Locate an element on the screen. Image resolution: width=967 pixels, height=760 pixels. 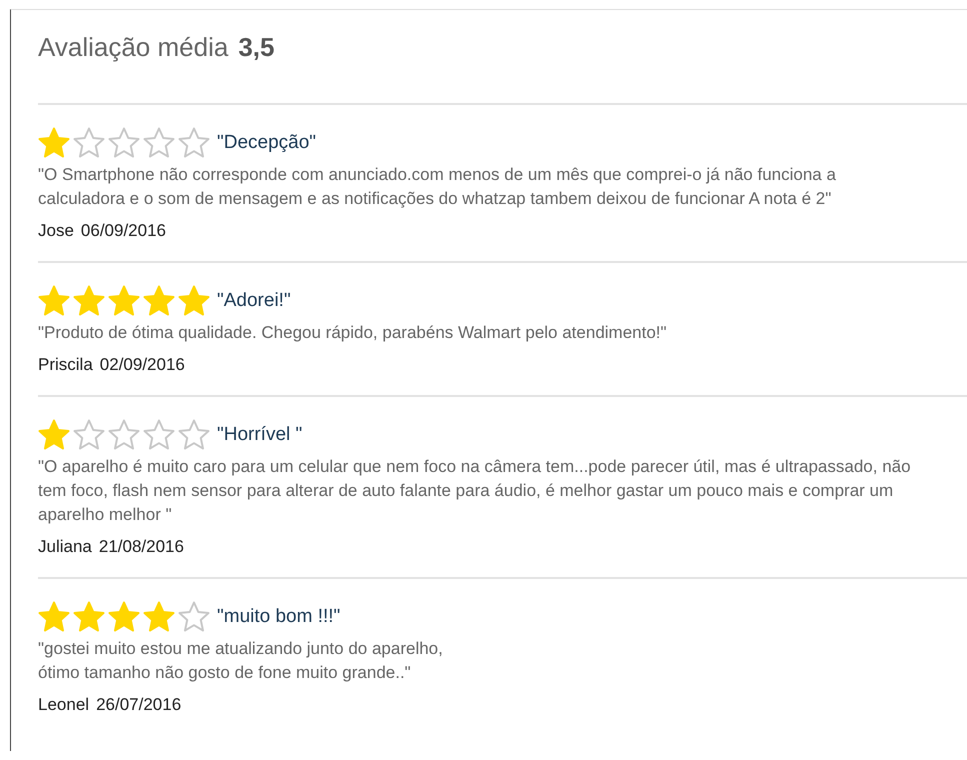
review-text: "gostei muito estou me atualizando junto do aparelho, ótimo tamanho não gosto de fone muito grande.." is located at coordinates (241, 661).